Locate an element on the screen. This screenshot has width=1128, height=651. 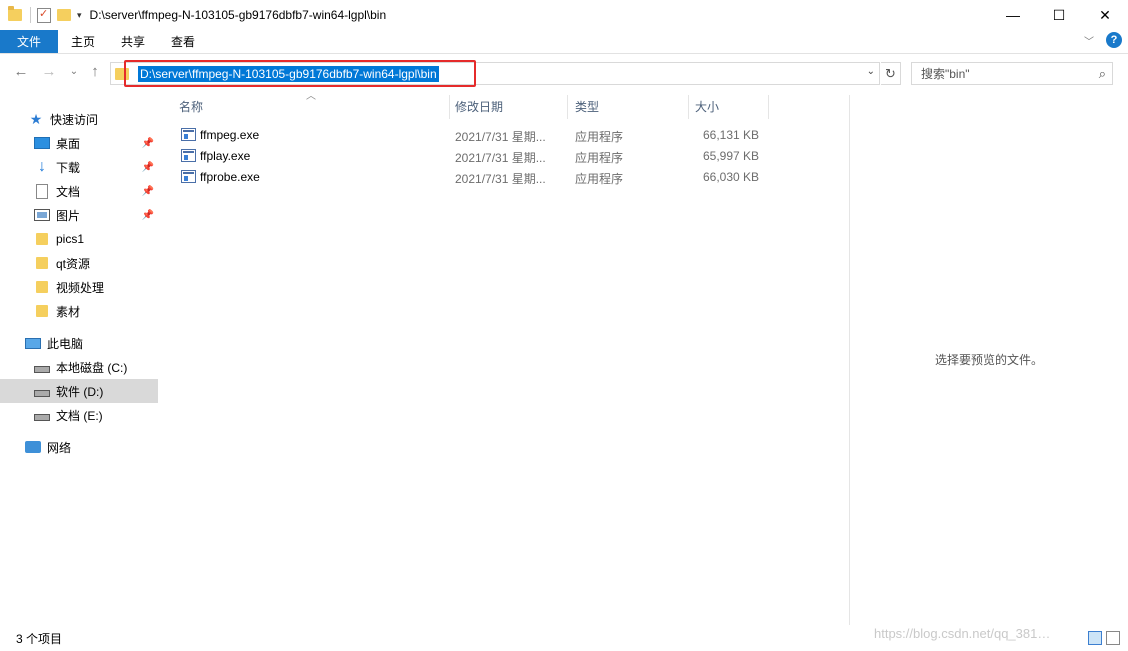
sidebar-item-label: 文档 is located at coordinates (68, 191).